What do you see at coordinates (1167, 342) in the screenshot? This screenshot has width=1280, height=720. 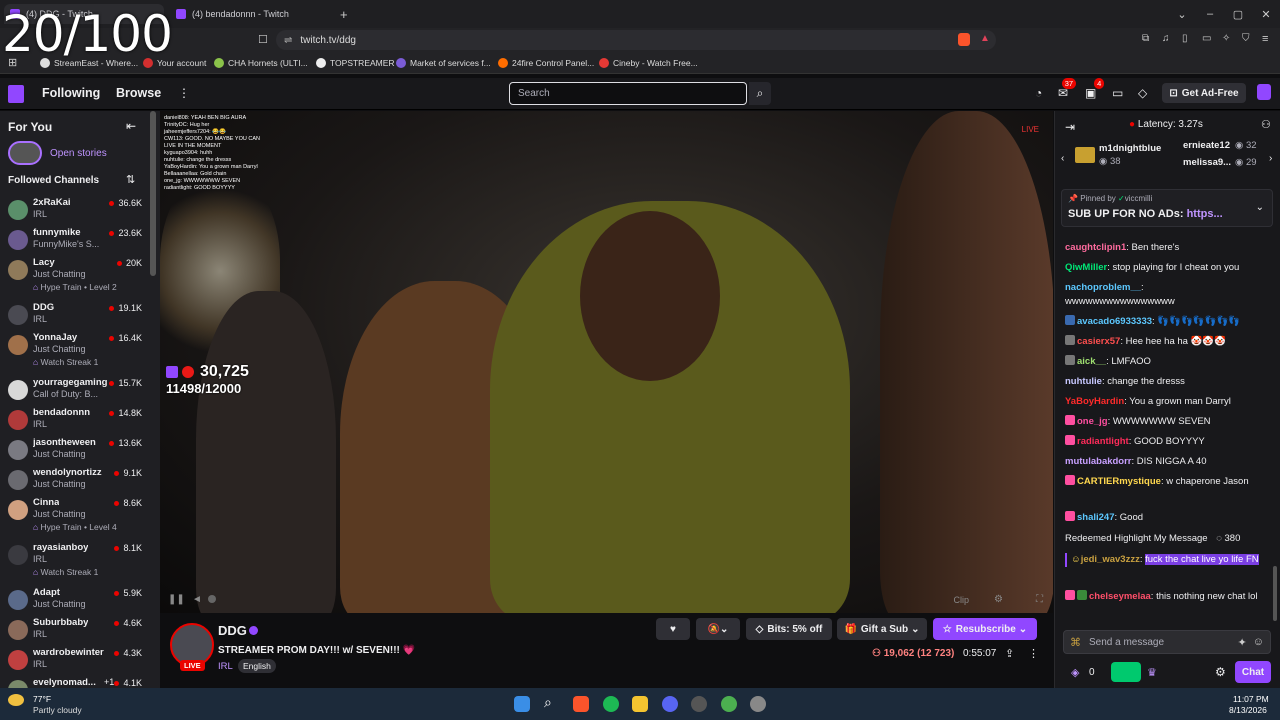 I see `chat-message: casierx57: Hee hee ha ha 🤡🤡🤡` at bounding box center [1167, 342].